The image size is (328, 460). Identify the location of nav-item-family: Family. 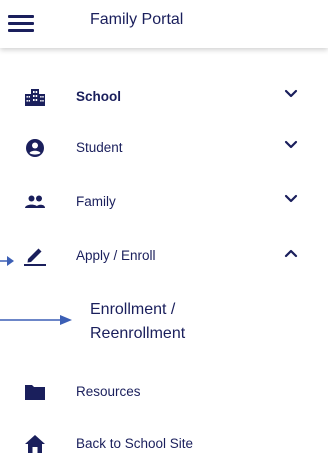
(164, 202).